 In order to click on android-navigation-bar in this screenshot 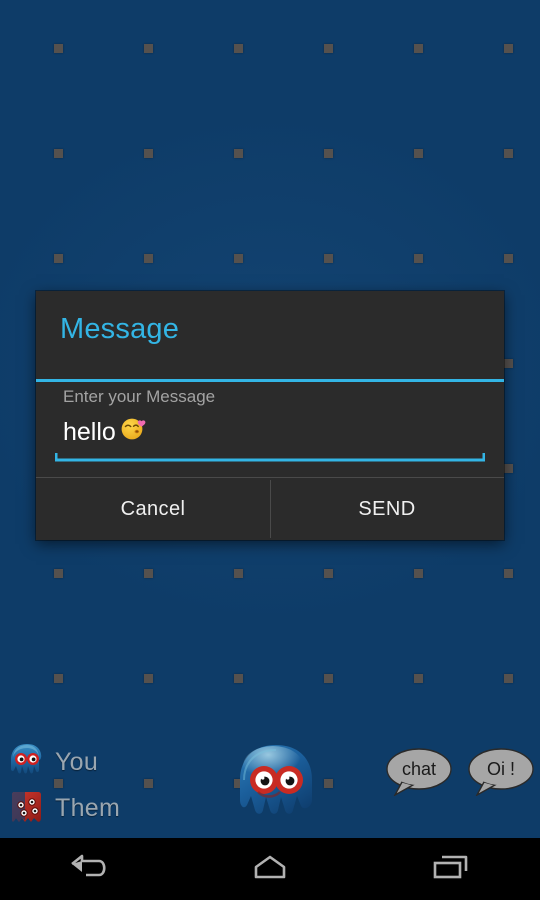, I will do `click(270, 869)`.